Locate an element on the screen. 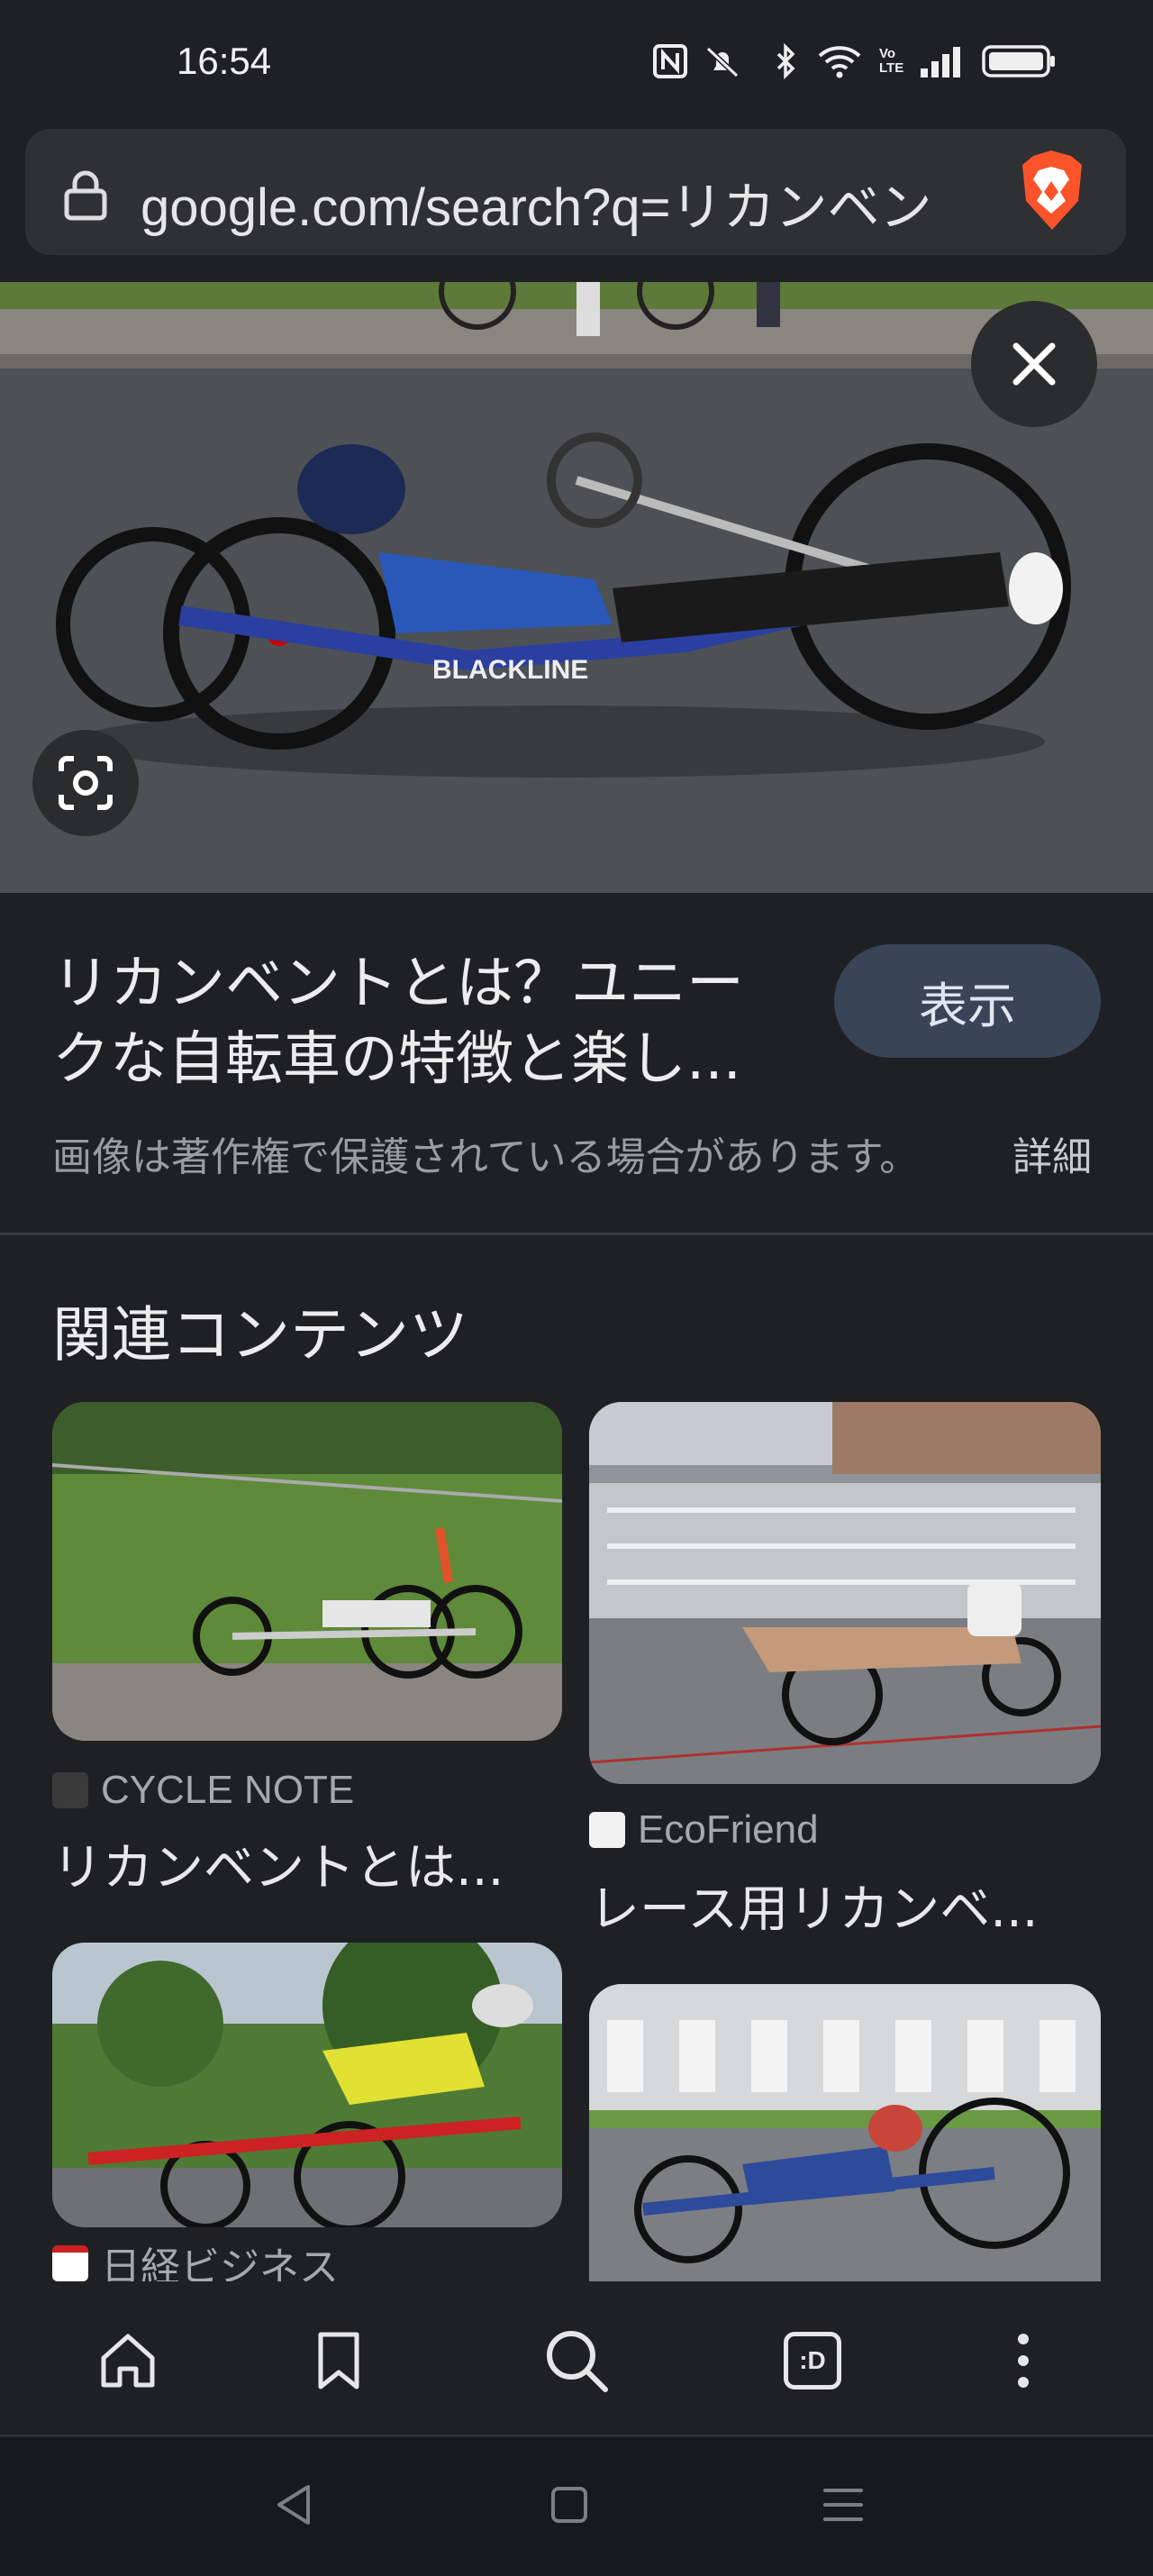 This screenshot has width=1153, height=2576. related-source-1-label: CYCLE NOTE is located at coordinates (228, 1790).